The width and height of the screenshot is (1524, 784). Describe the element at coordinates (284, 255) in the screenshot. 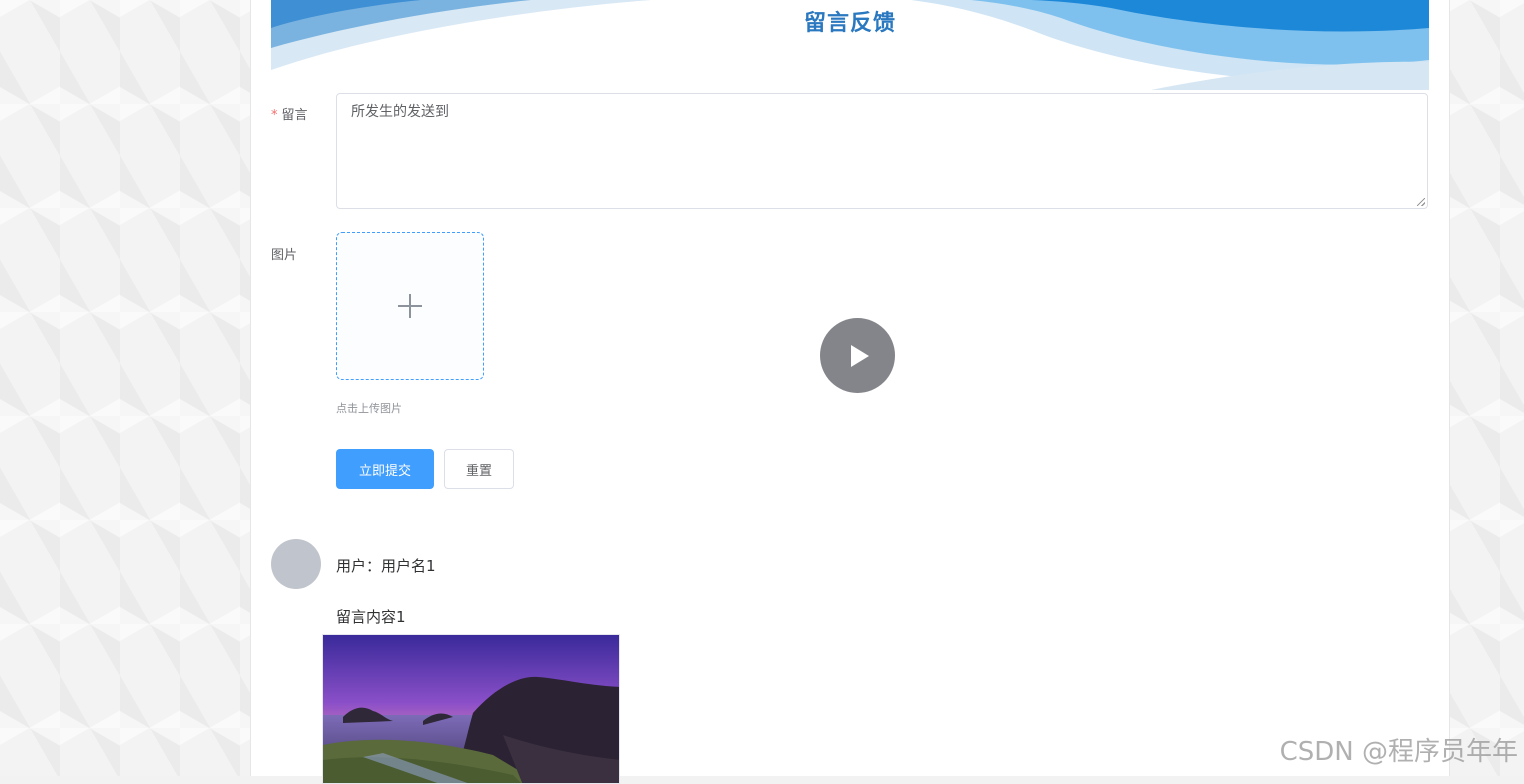

I see `image-label: 图片` at that location.